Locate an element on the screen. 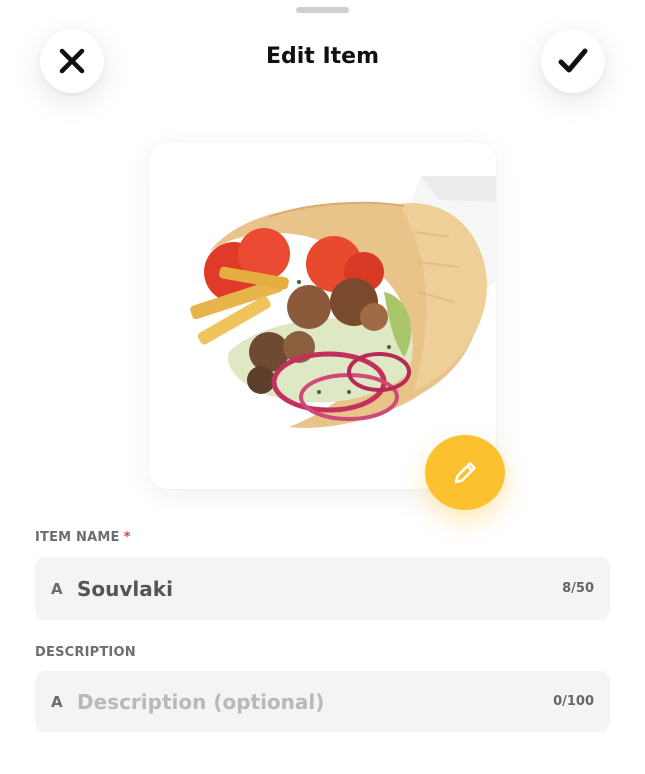 The height and width of the screenshot is (774, 645). description-field: A 0/100 is located at coordinates (322, 701).